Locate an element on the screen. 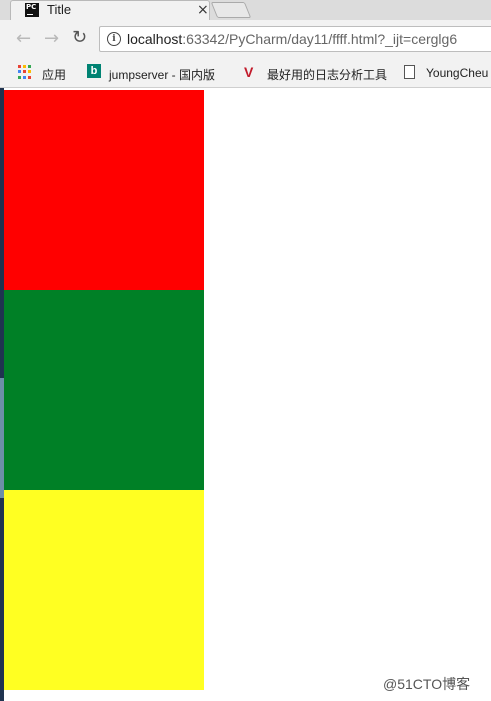 The image size is (491, 701). tab-strip: PC Title × is located at coordinates (245, 10).